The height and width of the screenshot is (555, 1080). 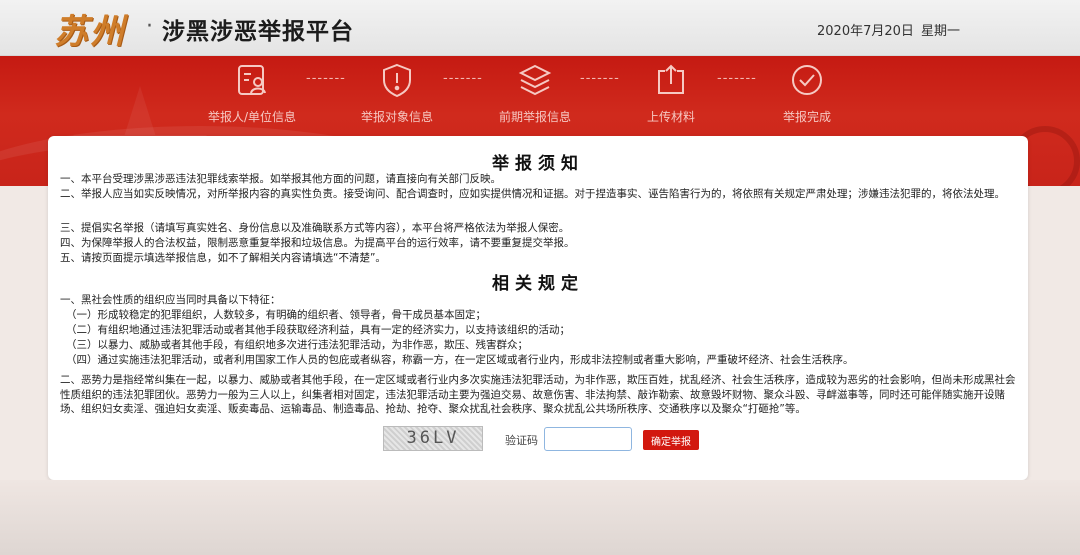 I want to click on step-label: 举报人/单位信息, so click(x=252, y=117).